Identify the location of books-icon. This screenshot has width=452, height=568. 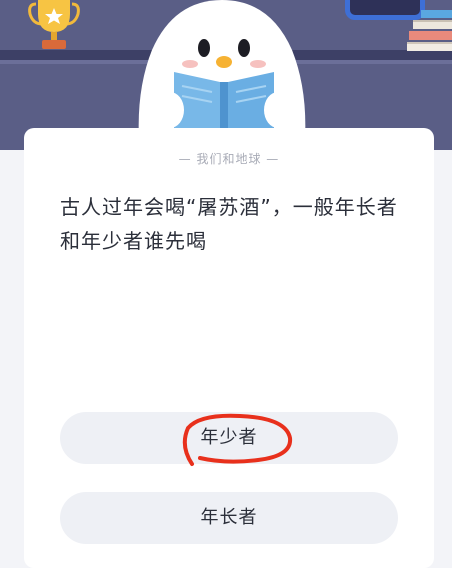
(429, 30).